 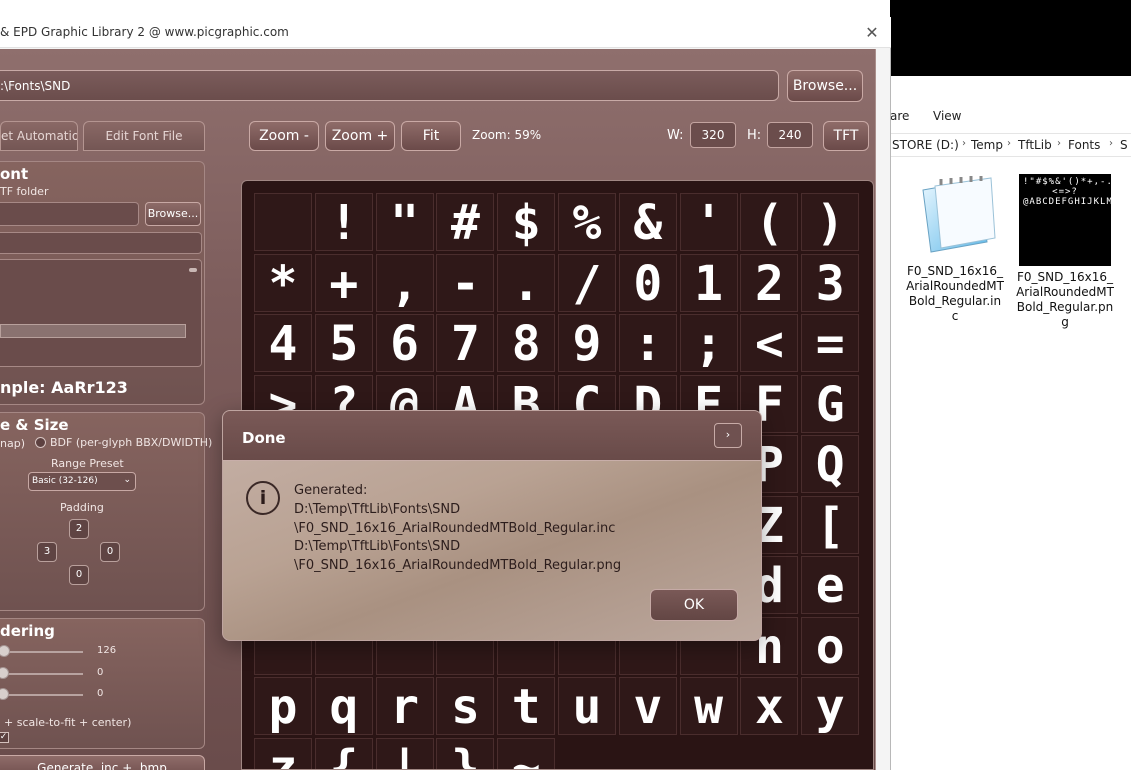 What do you see at coordinates (830, 464) in the screenshot?
I see `glyph-cell: Q` at bounding box center [830, 464].